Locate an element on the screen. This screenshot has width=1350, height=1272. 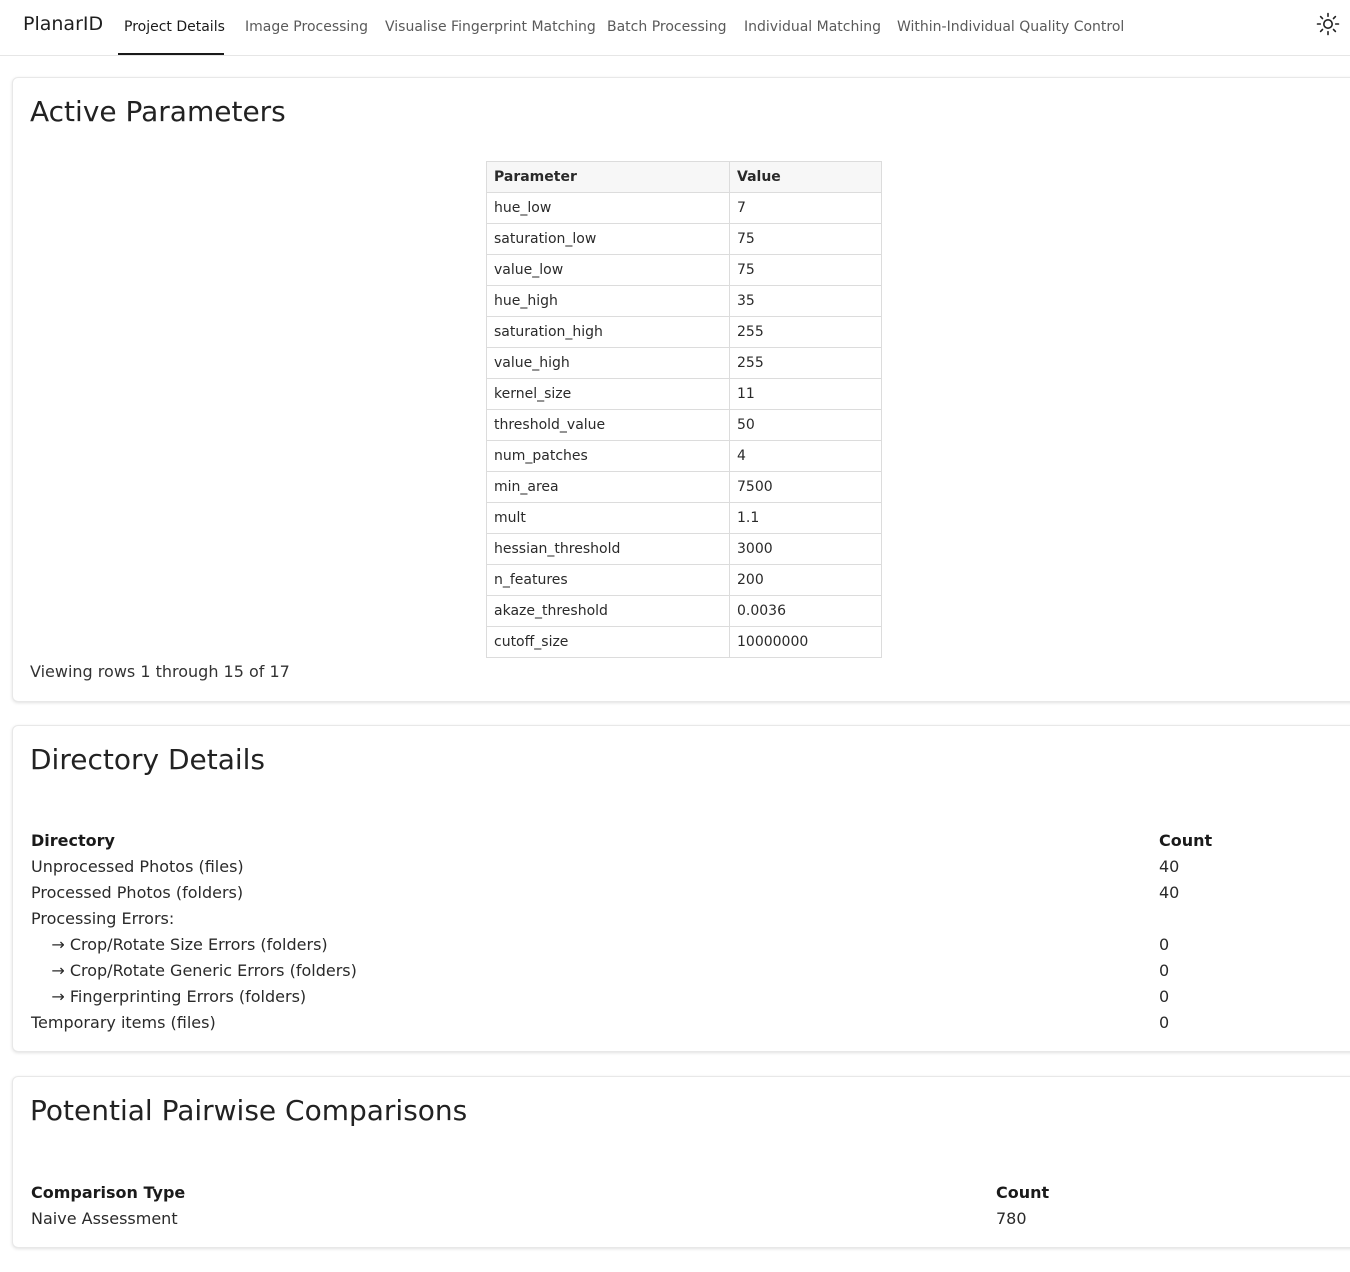
table-header-row: Parameter Value is located at coordinates (684, 177).